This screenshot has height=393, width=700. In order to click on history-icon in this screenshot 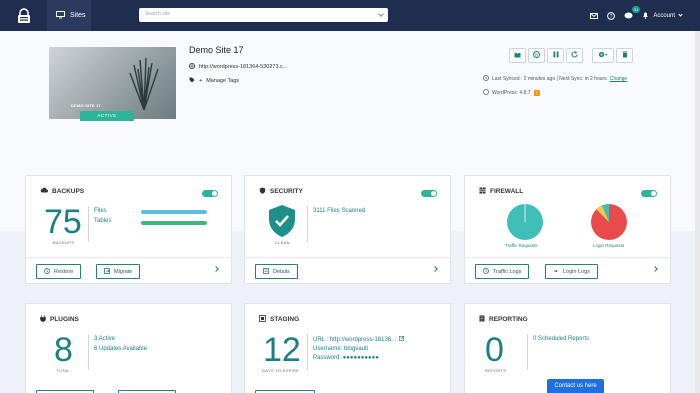, I will do `click(47, 271)`.